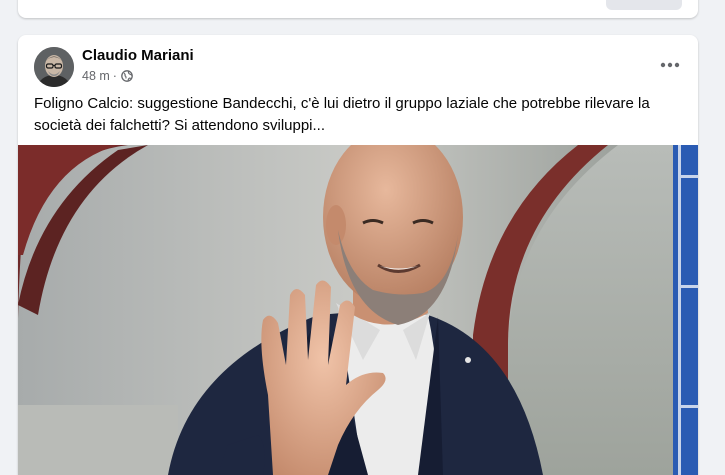 The image size is (725, 475). I want to click on avatar, so click(54, 67).